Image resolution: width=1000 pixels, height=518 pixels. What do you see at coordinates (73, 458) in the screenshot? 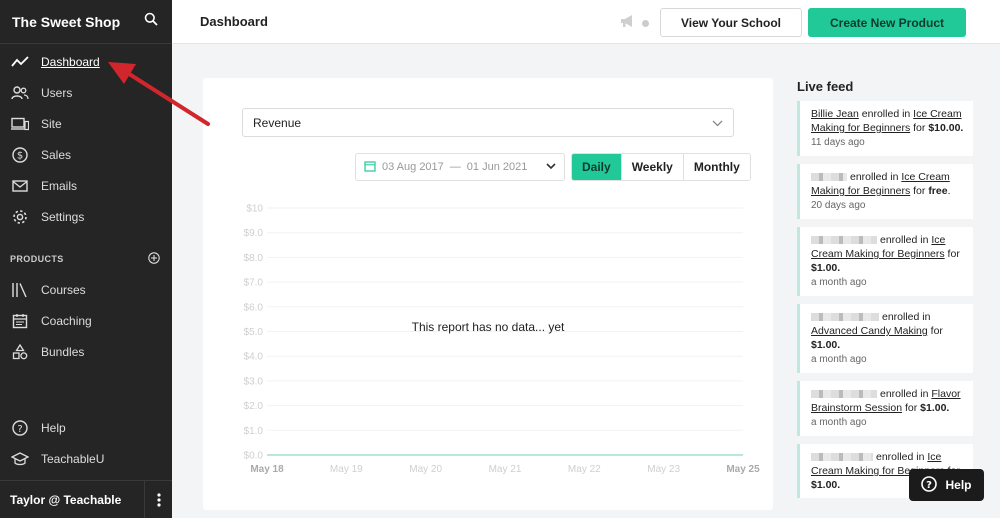
I see `sidebar-item-label: TeachableU` at bounding box center [73, 458].